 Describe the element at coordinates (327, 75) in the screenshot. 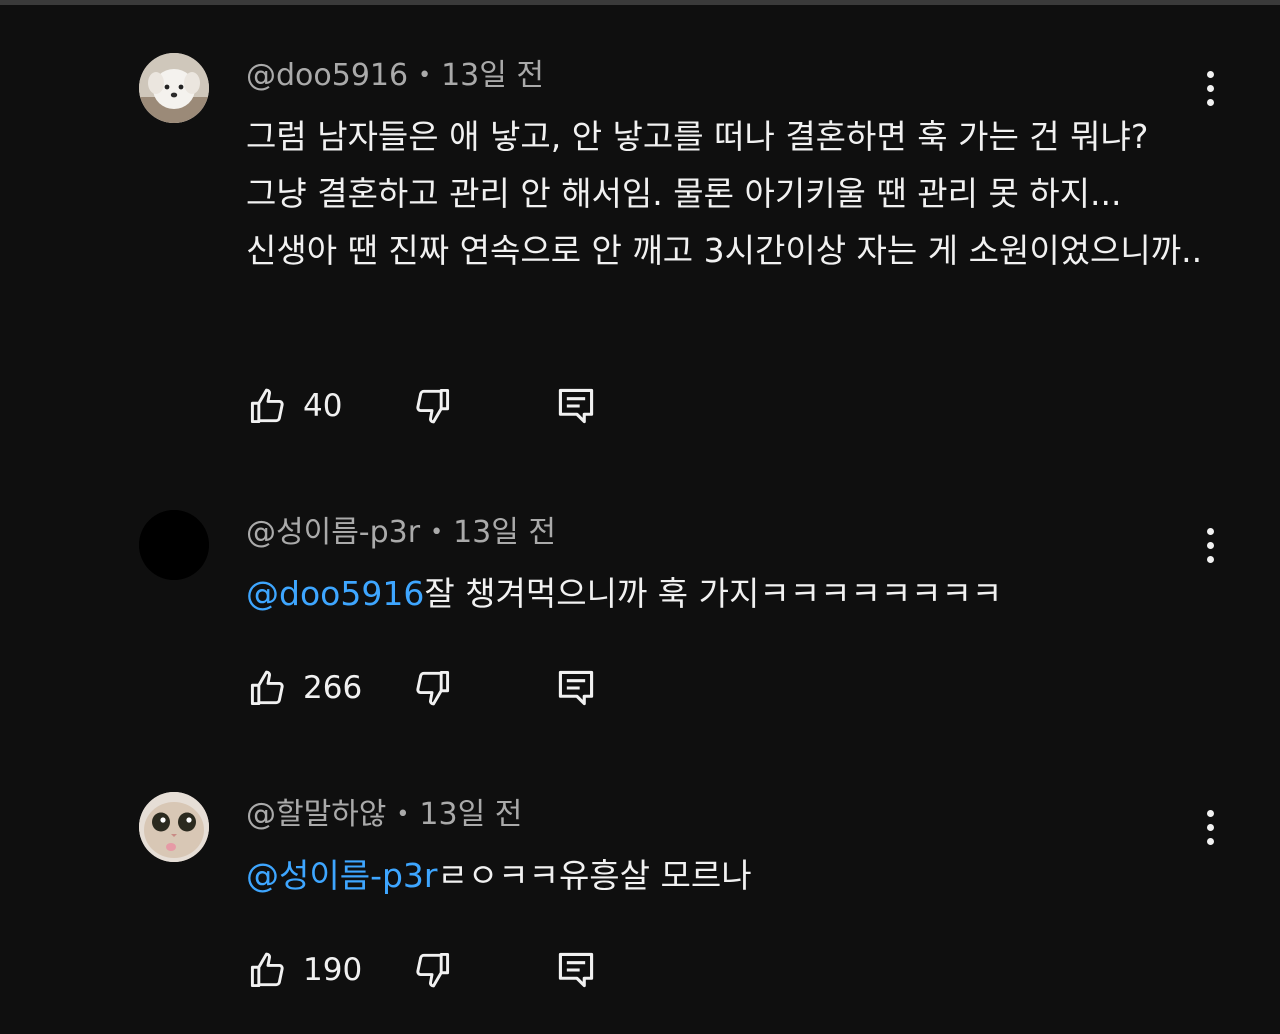

I see `author-name: @doo5916` at that location.